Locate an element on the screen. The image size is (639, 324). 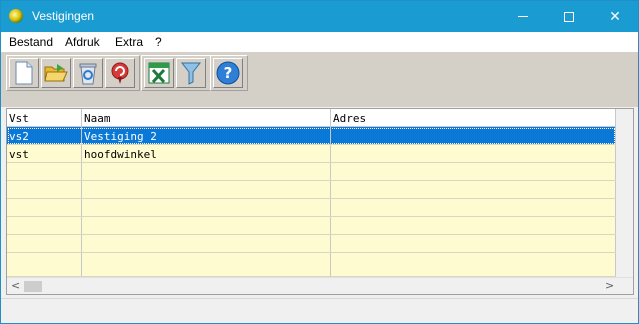
cell-naam: Vestiging 2 is located at coordinates (206, 135).